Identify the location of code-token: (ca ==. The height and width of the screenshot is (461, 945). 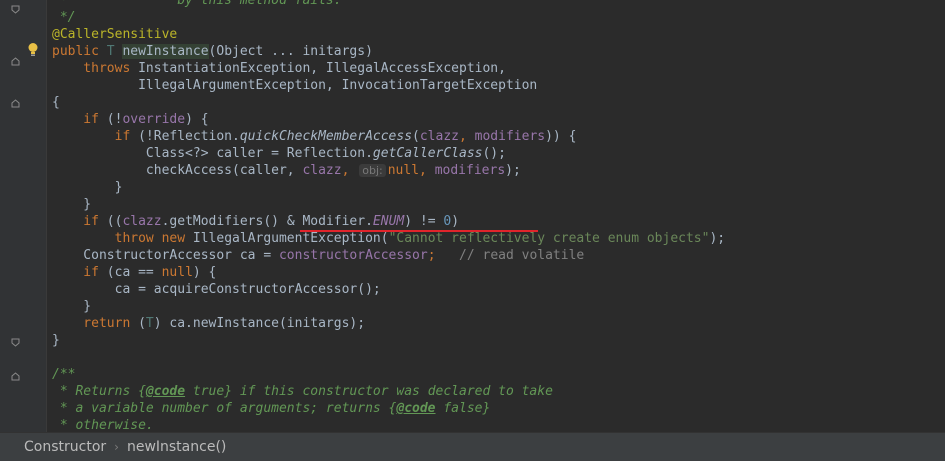
(134, 272).